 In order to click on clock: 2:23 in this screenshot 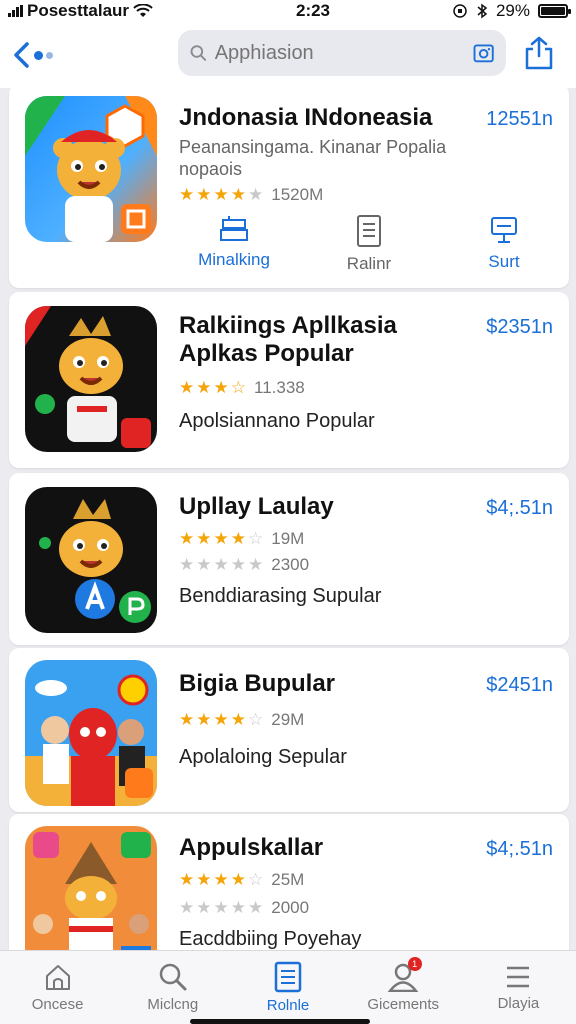, I will do `click(313, 10)`.